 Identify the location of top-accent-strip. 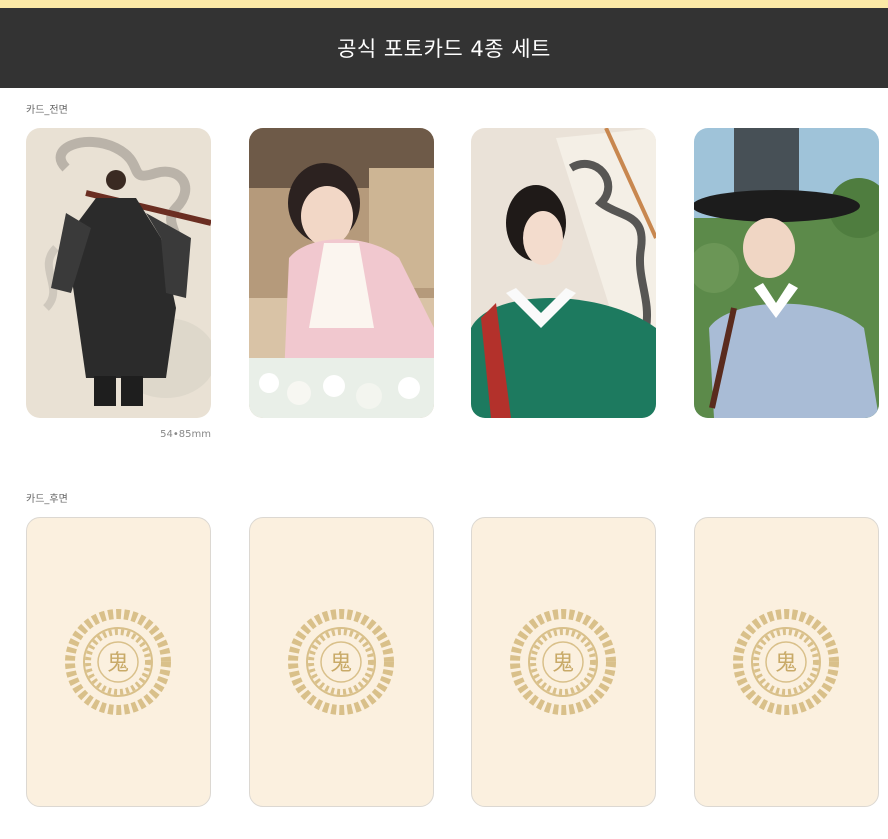
(444, 4).